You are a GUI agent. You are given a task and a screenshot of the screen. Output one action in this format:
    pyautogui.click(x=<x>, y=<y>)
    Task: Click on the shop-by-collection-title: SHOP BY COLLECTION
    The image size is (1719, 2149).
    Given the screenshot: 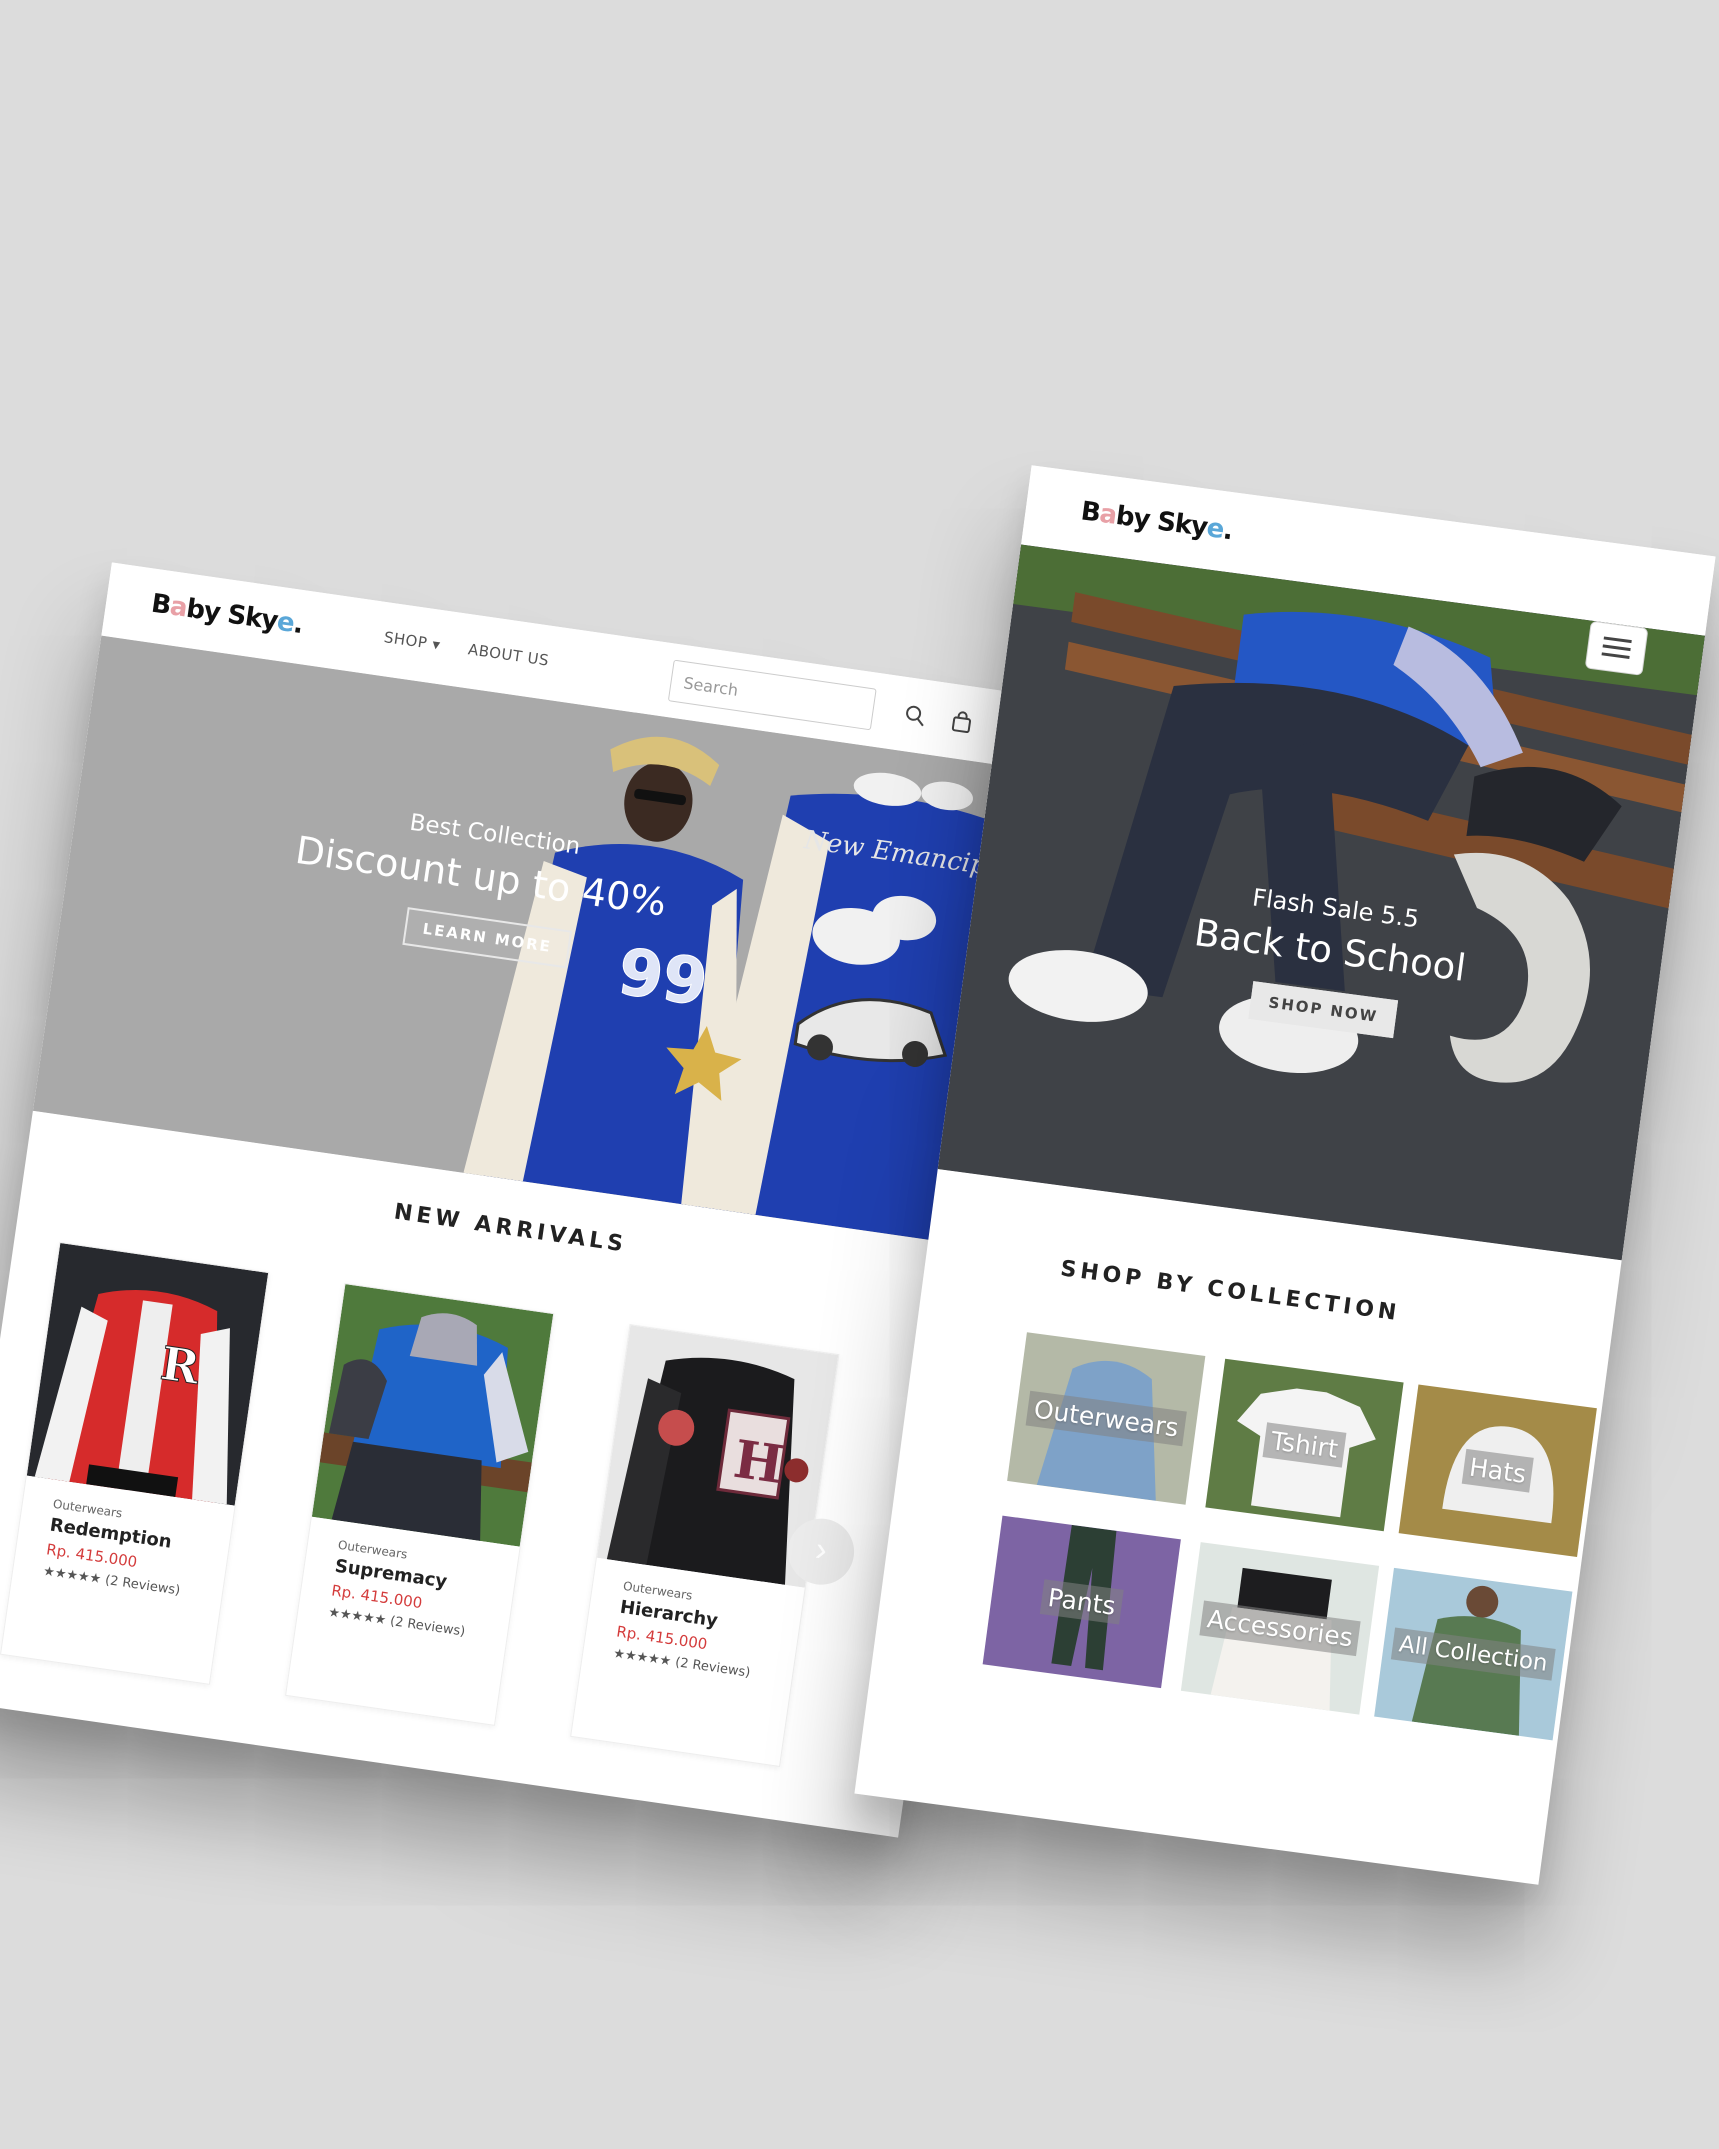 What is the action you would take?
    pyautogui.click(x=1230, y=1291)
    